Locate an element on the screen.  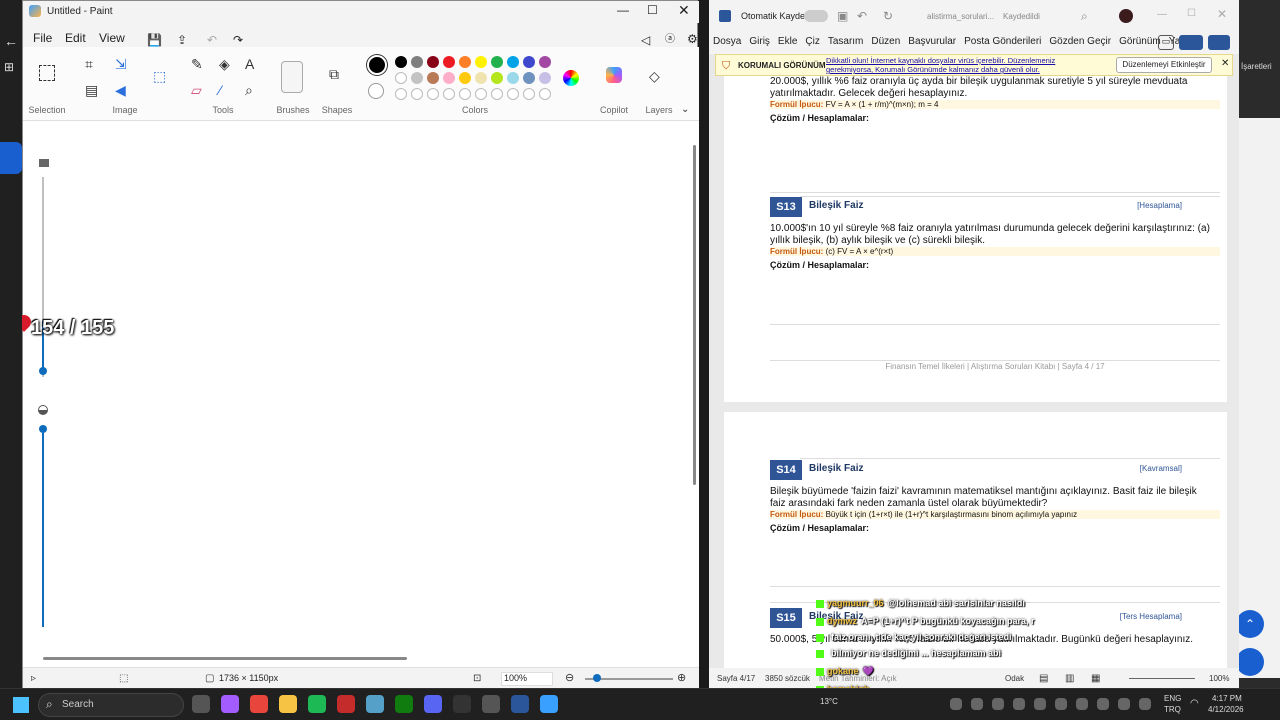
read-mode-icon: ▤ is located at coordinates (1043, 679).